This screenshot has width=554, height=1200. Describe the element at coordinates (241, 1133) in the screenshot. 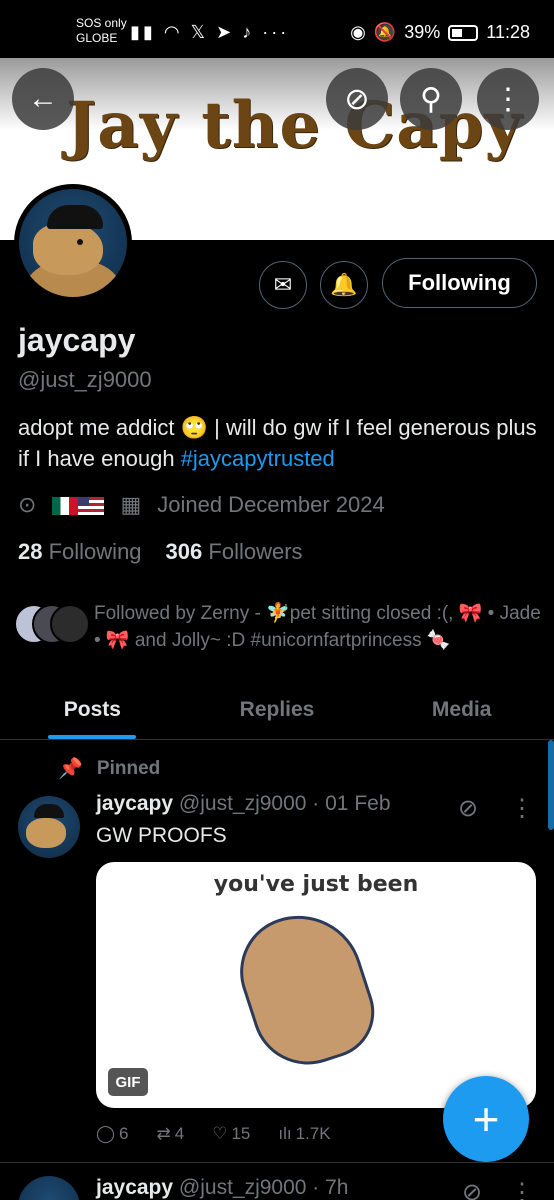

I see `like-count: 15` at that location.